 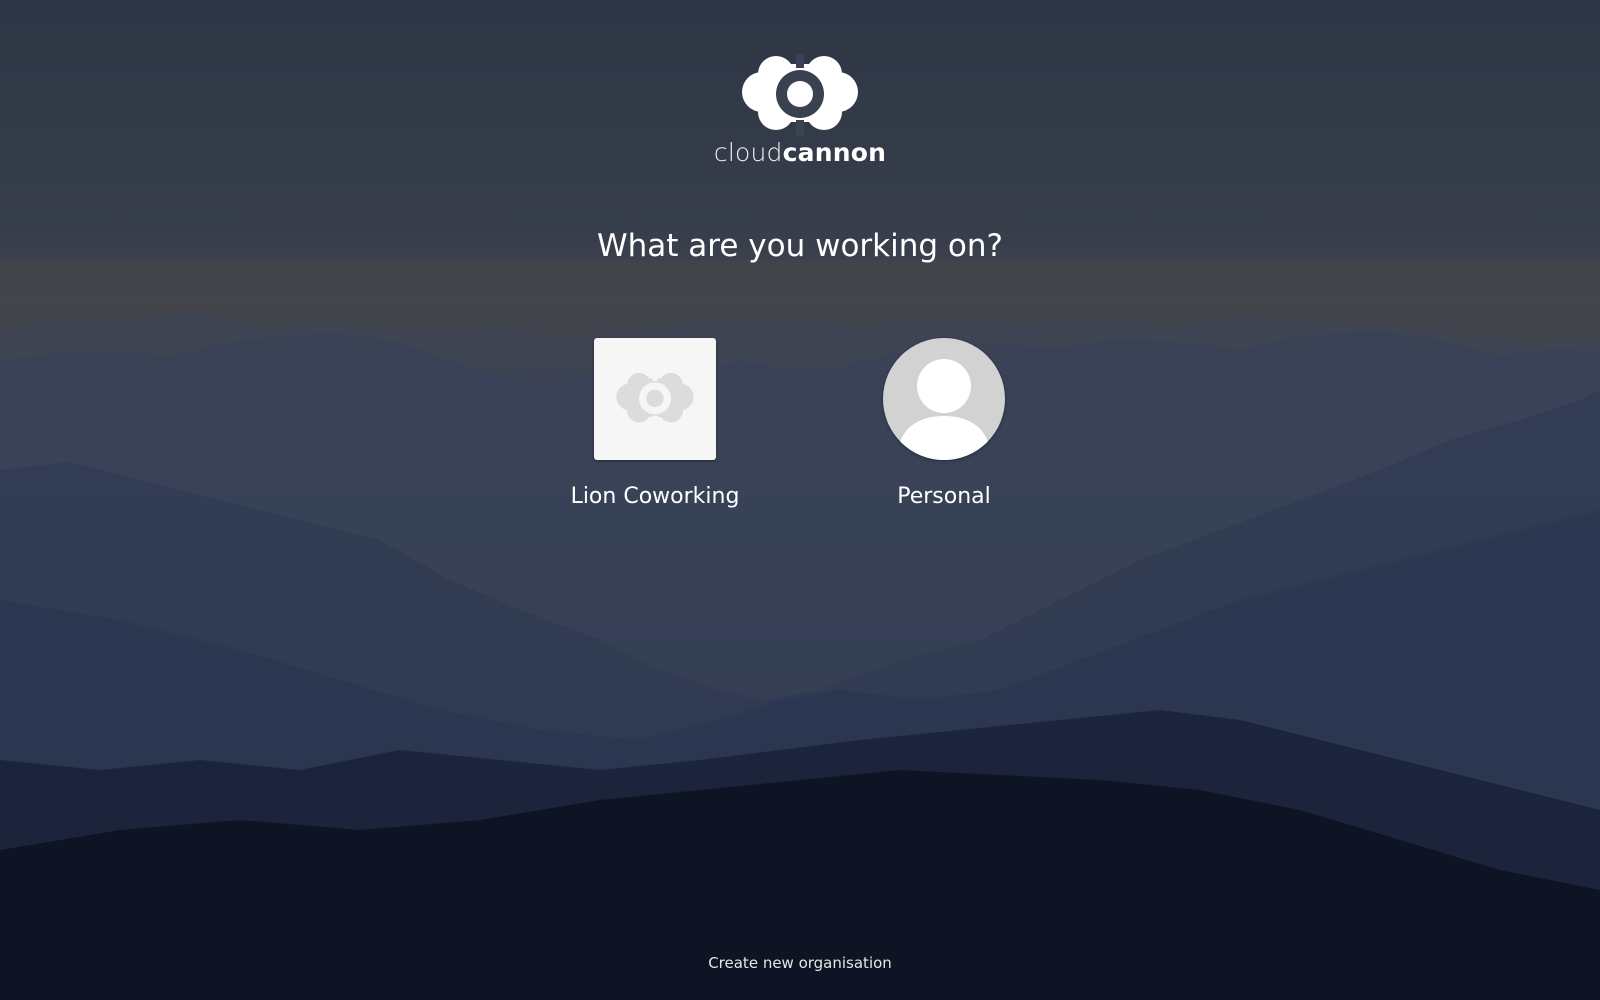 I want to click on brand-logo: cloudcannon, so click(x=800, y=114).